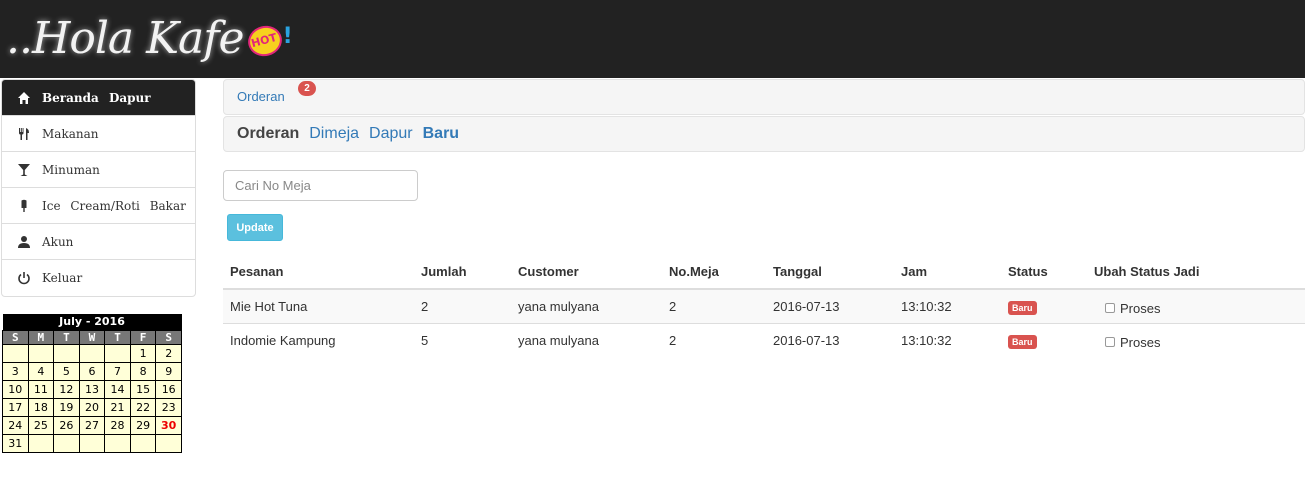 The height and width of the screenshot is (495, 1305). I want to click on sidebar-item-label: Keluar, so click(62, 278).